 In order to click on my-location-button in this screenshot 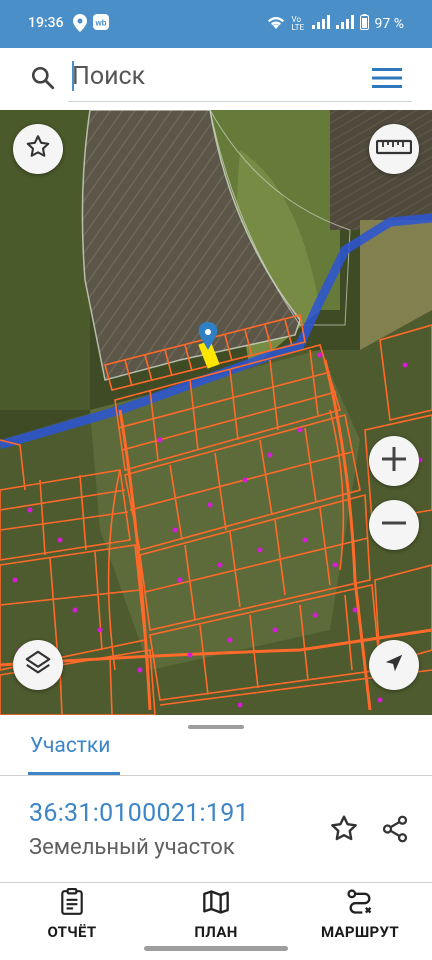, I will do `click(394, 665)`.